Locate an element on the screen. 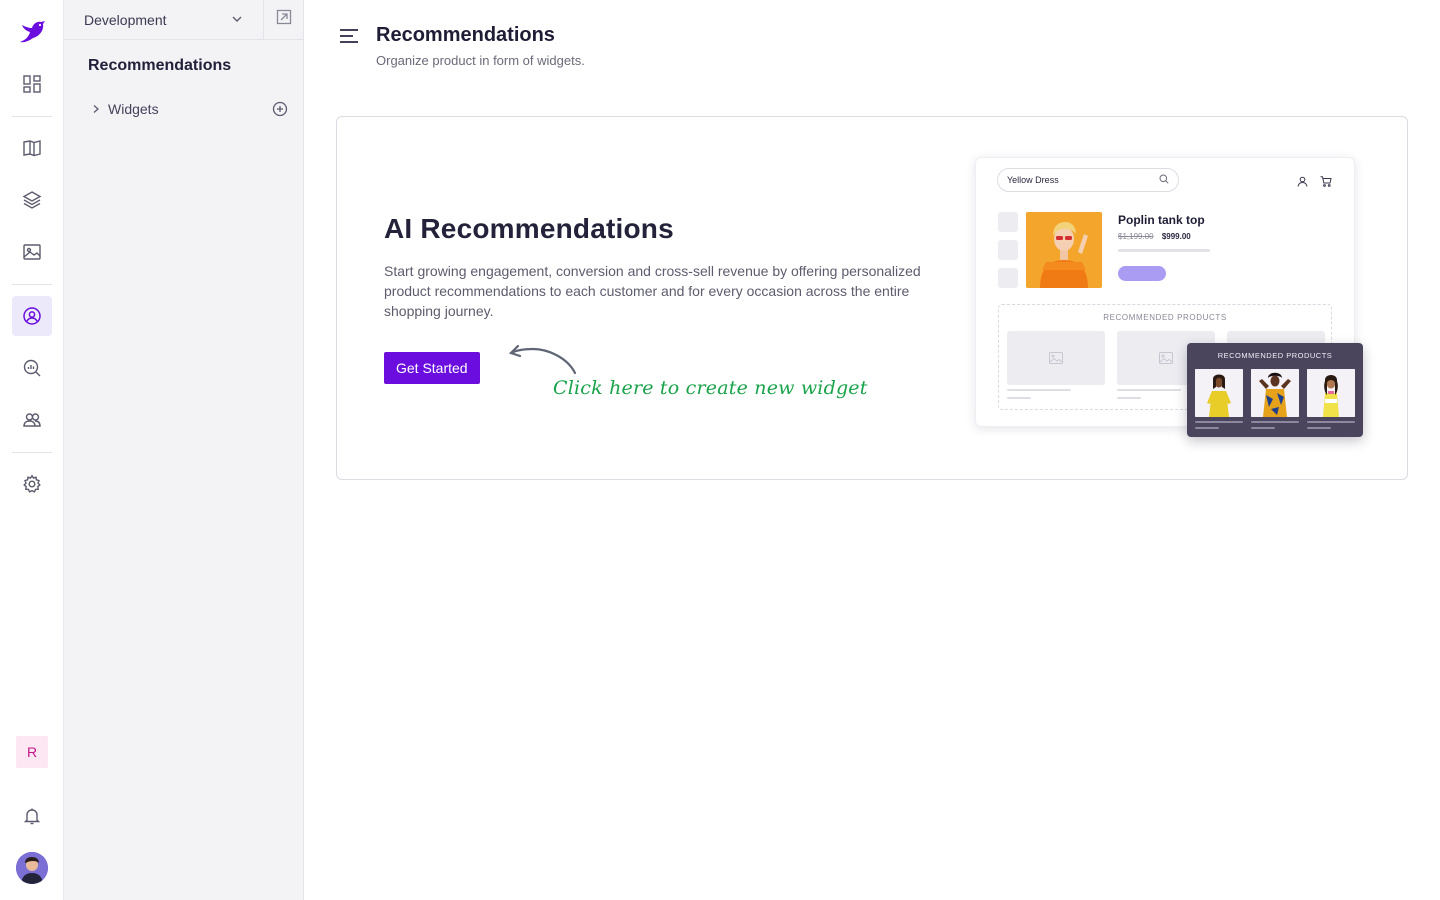 The height and width of the screenshot is (900, 1440). environment-label: Development is located at coordinates (125, 19).